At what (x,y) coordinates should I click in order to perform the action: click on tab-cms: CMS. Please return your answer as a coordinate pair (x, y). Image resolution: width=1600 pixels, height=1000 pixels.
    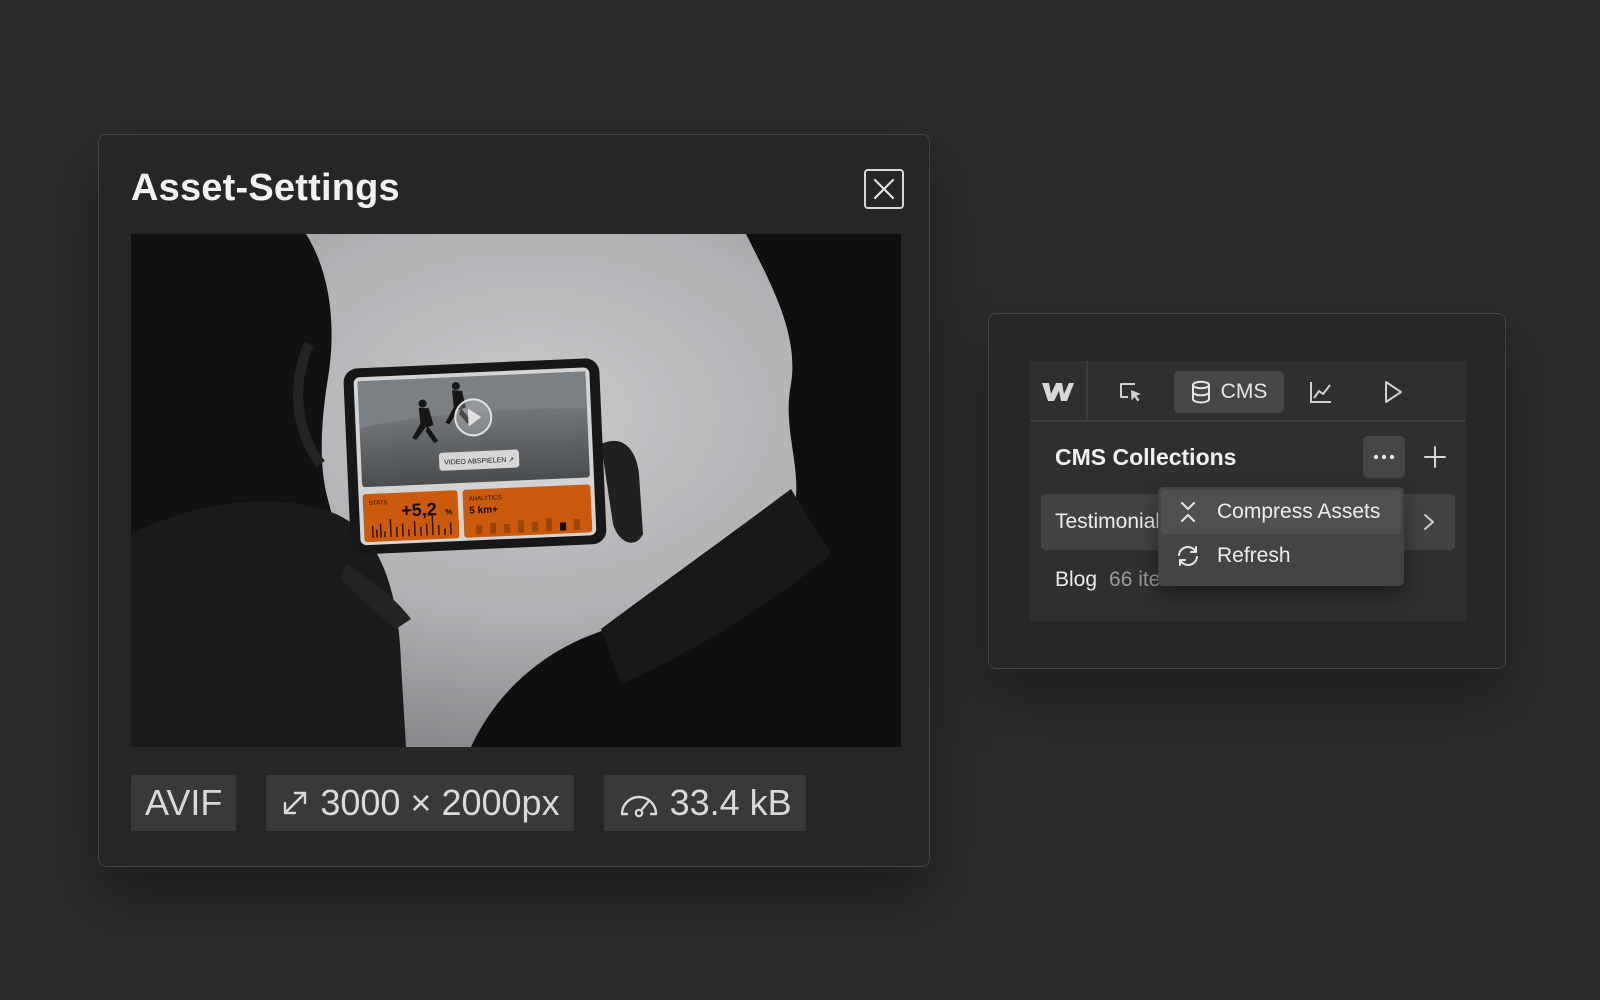
    Looking at the image, I should click on (1229, 392).